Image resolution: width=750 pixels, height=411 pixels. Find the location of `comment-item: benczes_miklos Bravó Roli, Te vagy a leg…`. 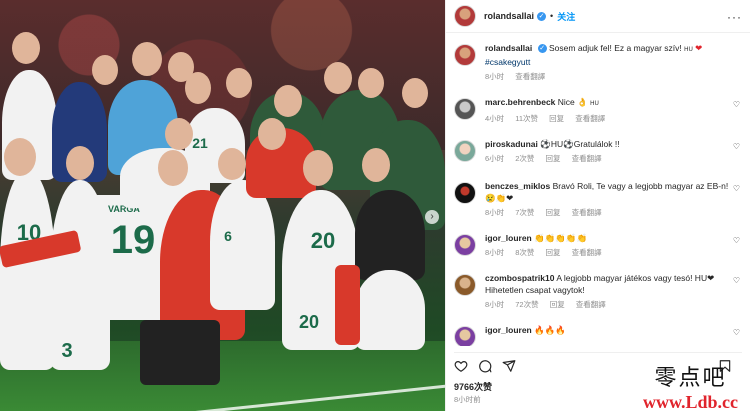

comment-item: benczes_miklos Bravó Roli, Te vagy a leg… is located at coordinates (598, 199).